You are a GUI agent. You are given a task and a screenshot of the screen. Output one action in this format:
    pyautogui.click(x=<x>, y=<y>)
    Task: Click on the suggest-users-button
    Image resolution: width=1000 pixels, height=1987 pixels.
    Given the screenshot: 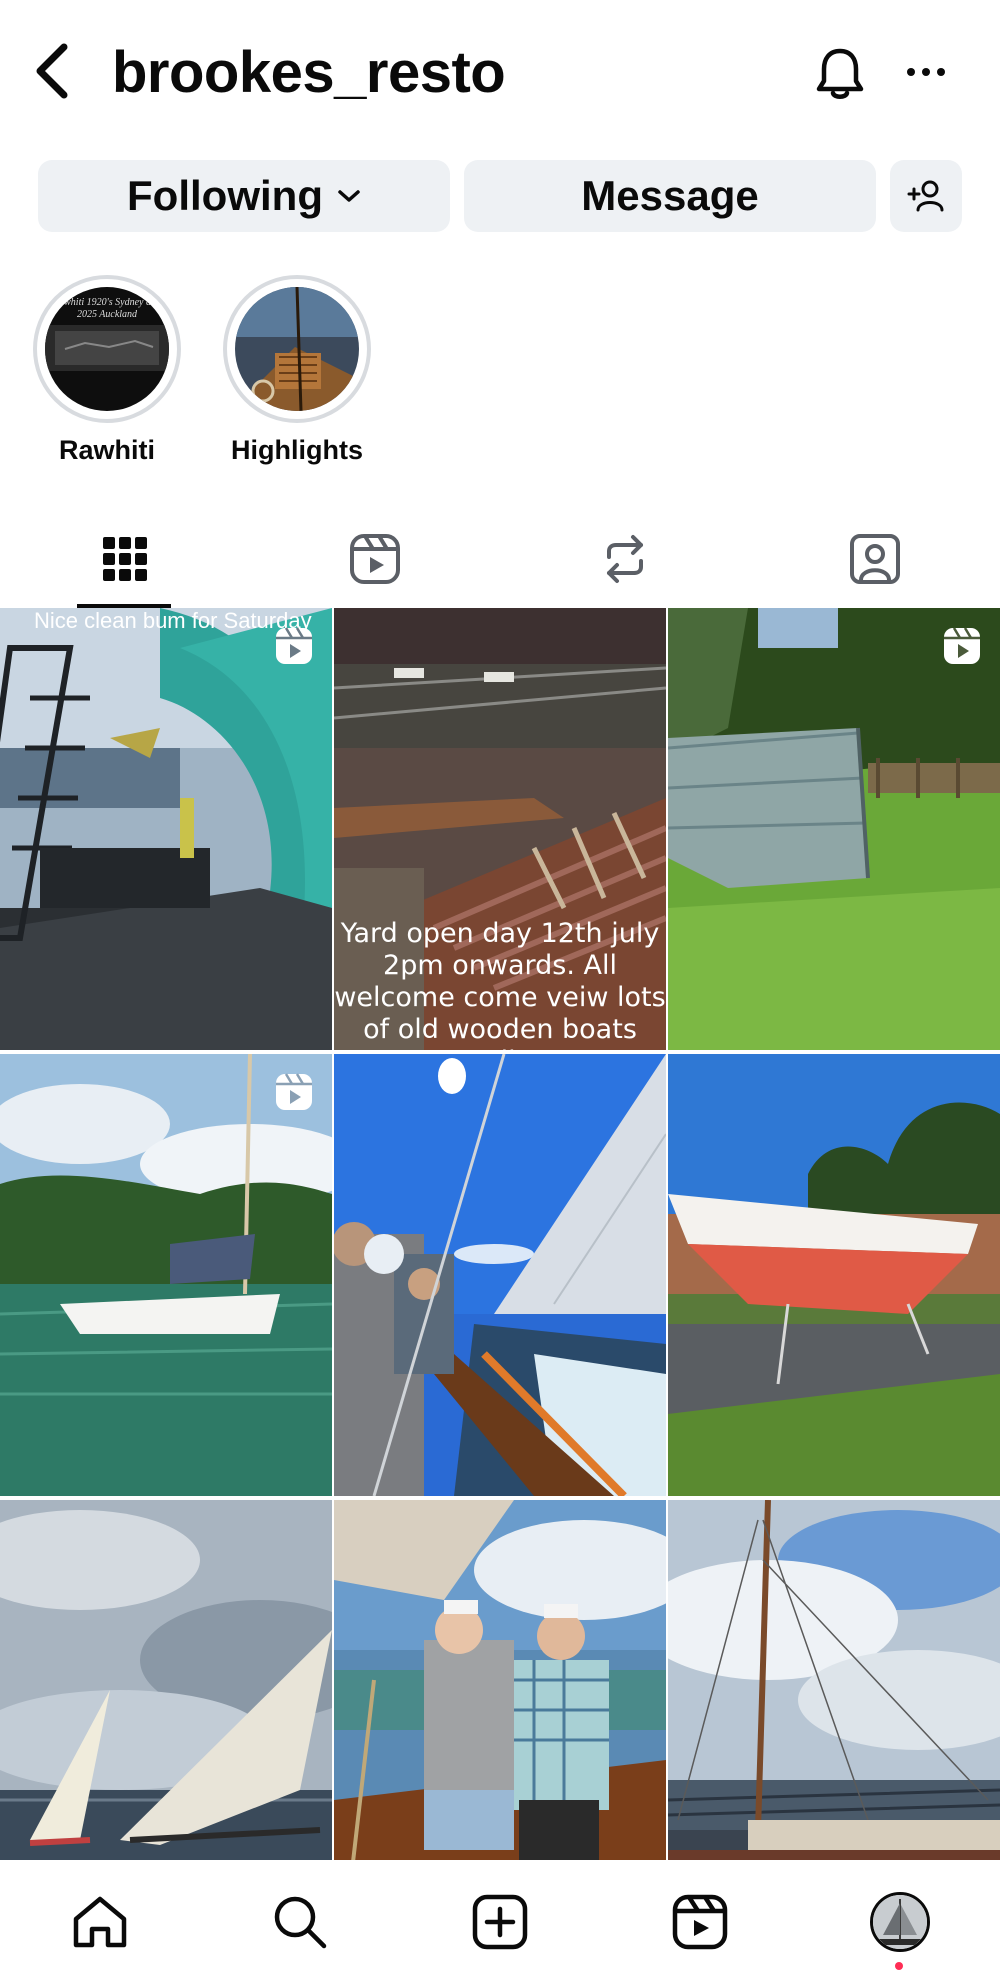 What is the action you would take?
    pyautogui.click(x=926, y=196)
    